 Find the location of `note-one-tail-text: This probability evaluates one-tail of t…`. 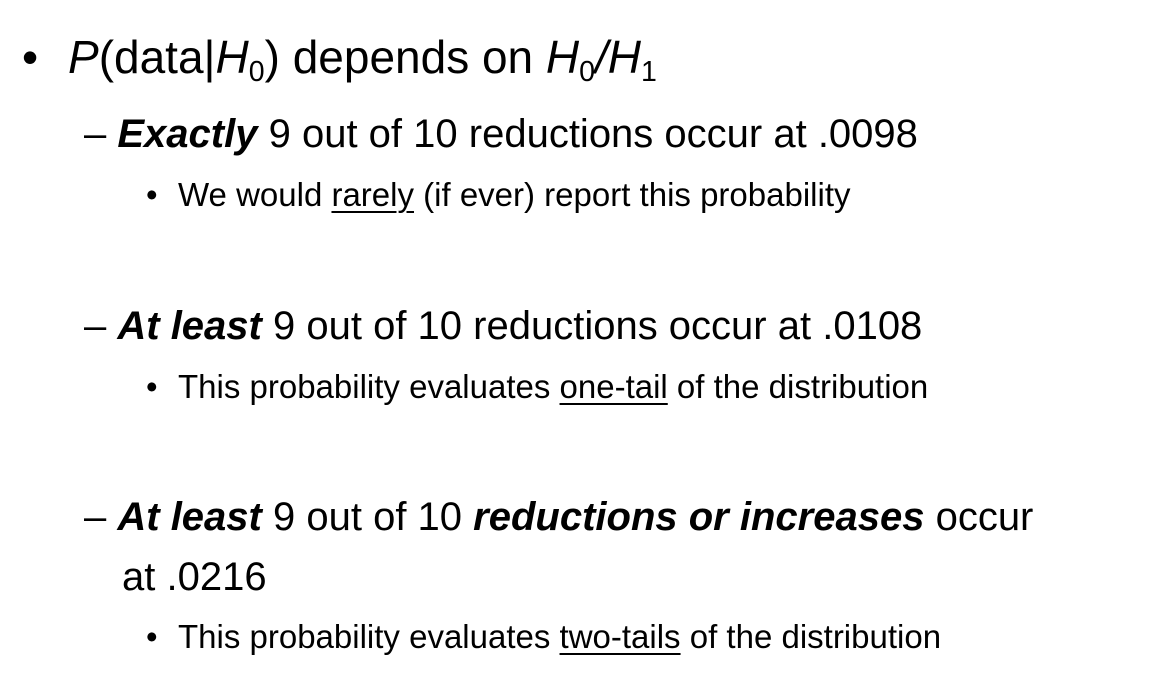

note-one-tail-text: This probability evaluates one-tail of t… is located at coordinates (553, 386).